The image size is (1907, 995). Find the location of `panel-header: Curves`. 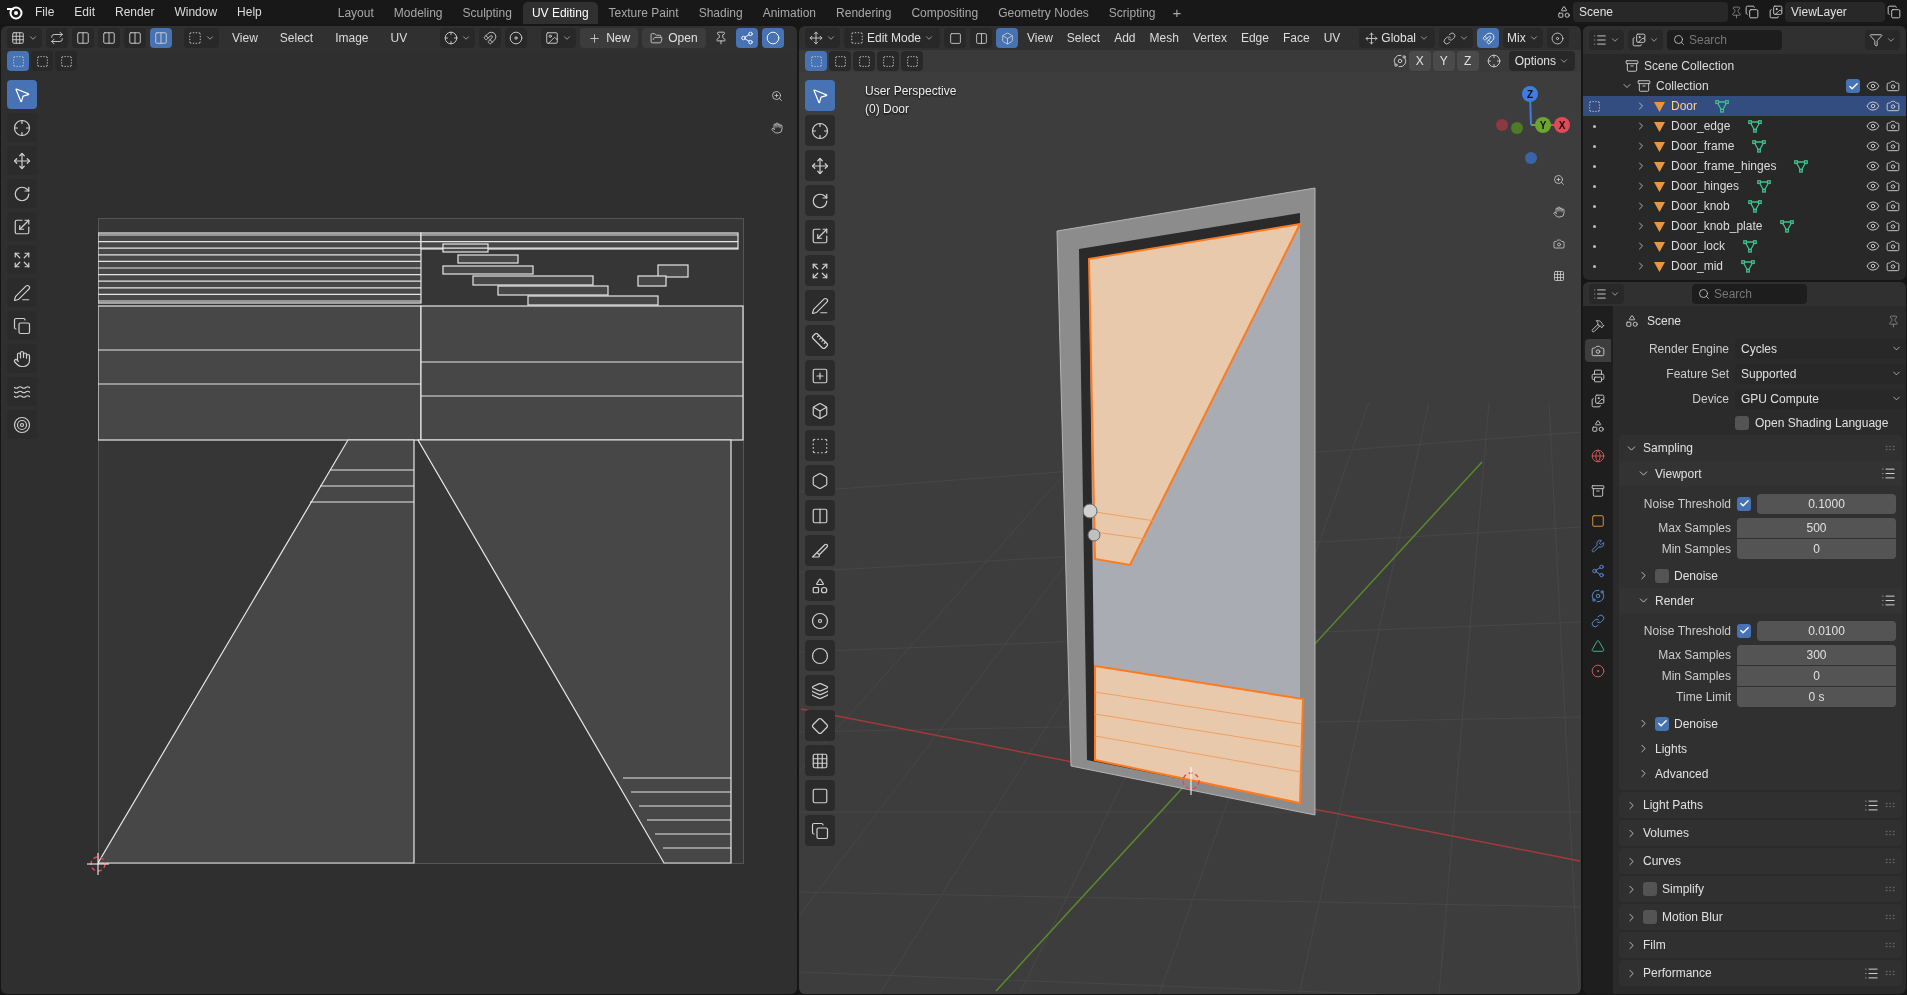

panel-header: Curves is located at coordinates (1760, 861).